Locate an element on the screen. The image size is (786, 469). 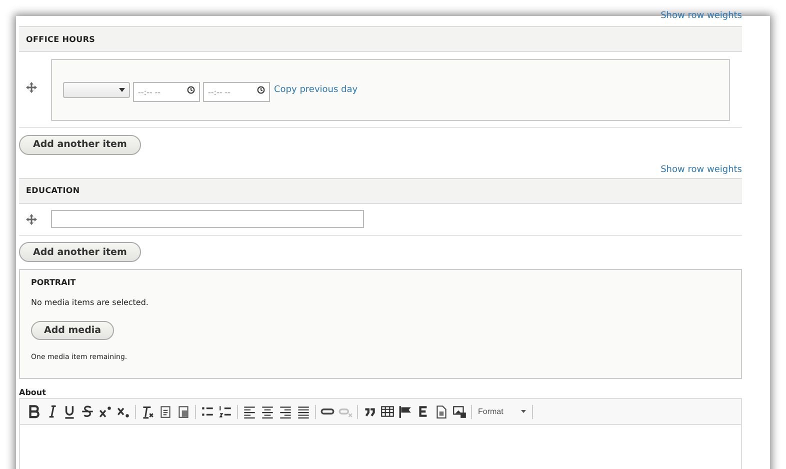
document-icon is located at coordinates (441, 411).